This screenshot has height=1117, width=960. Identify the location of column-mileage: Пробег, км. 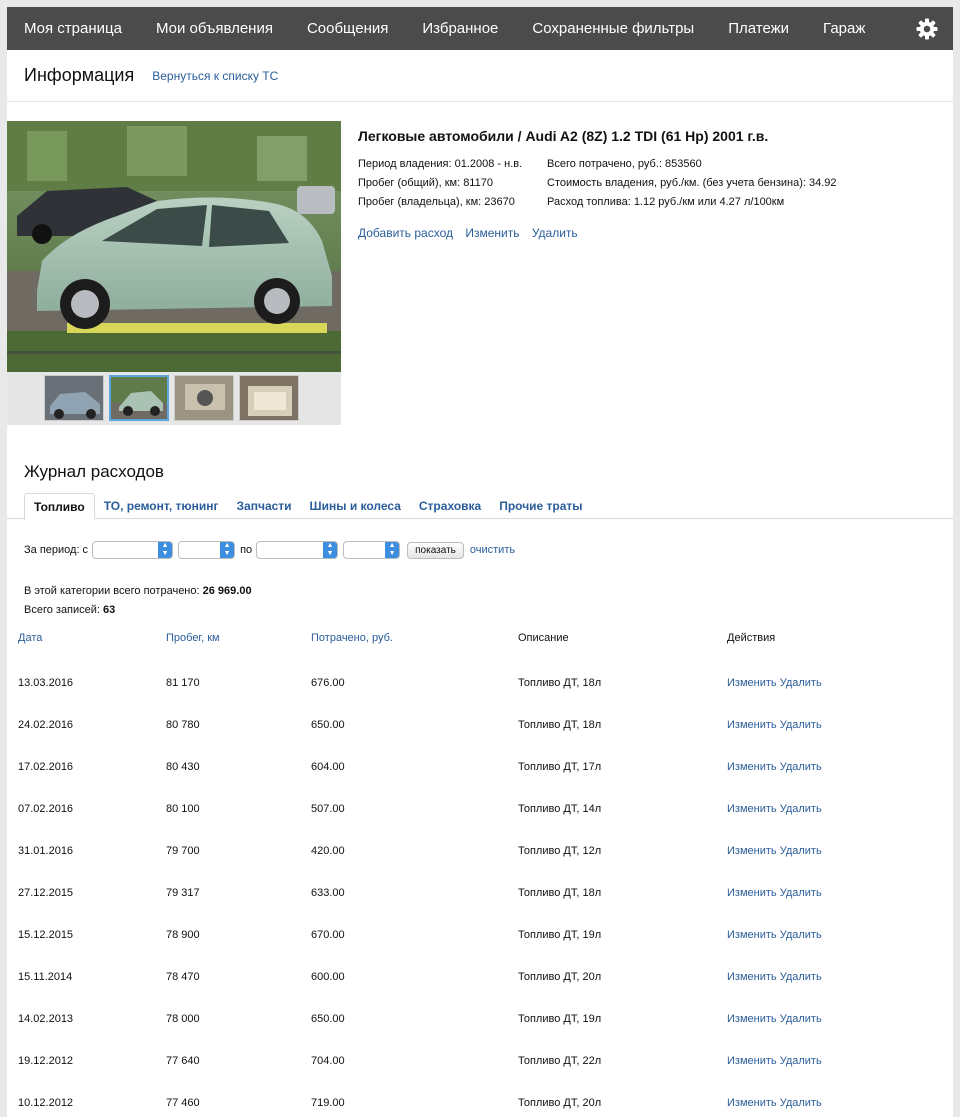
(193, 638).